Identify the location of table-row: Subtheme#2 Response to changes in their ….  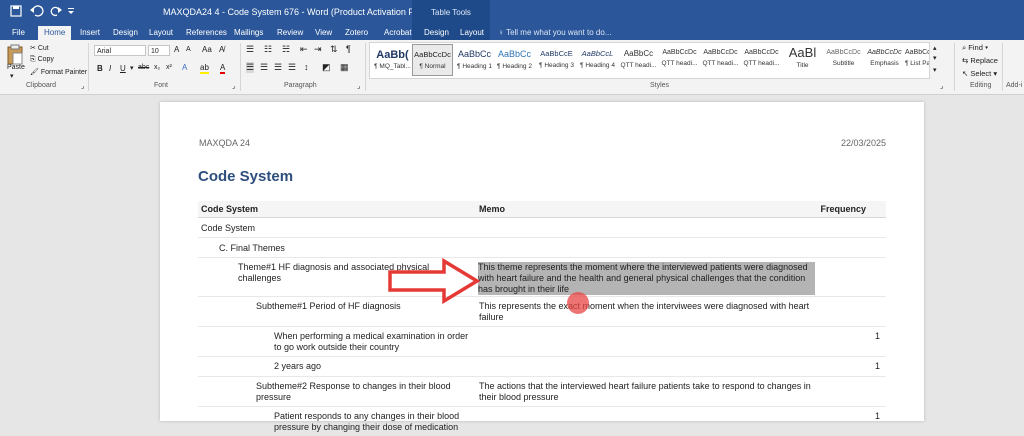
(542, 392).